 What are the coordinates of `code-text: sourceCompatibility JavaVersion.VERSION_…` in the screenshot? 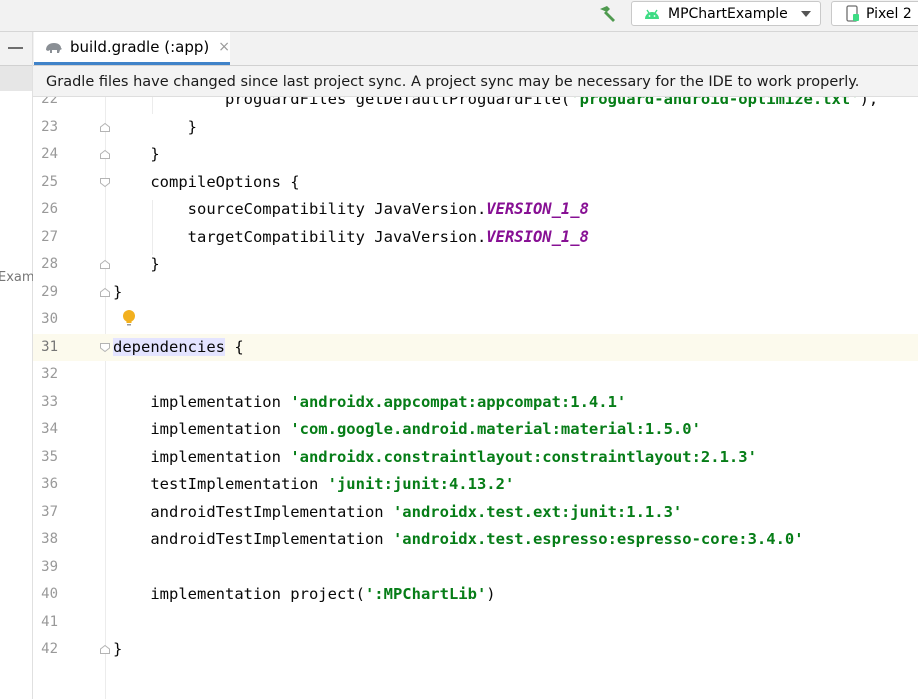 It's located at (351, 209).